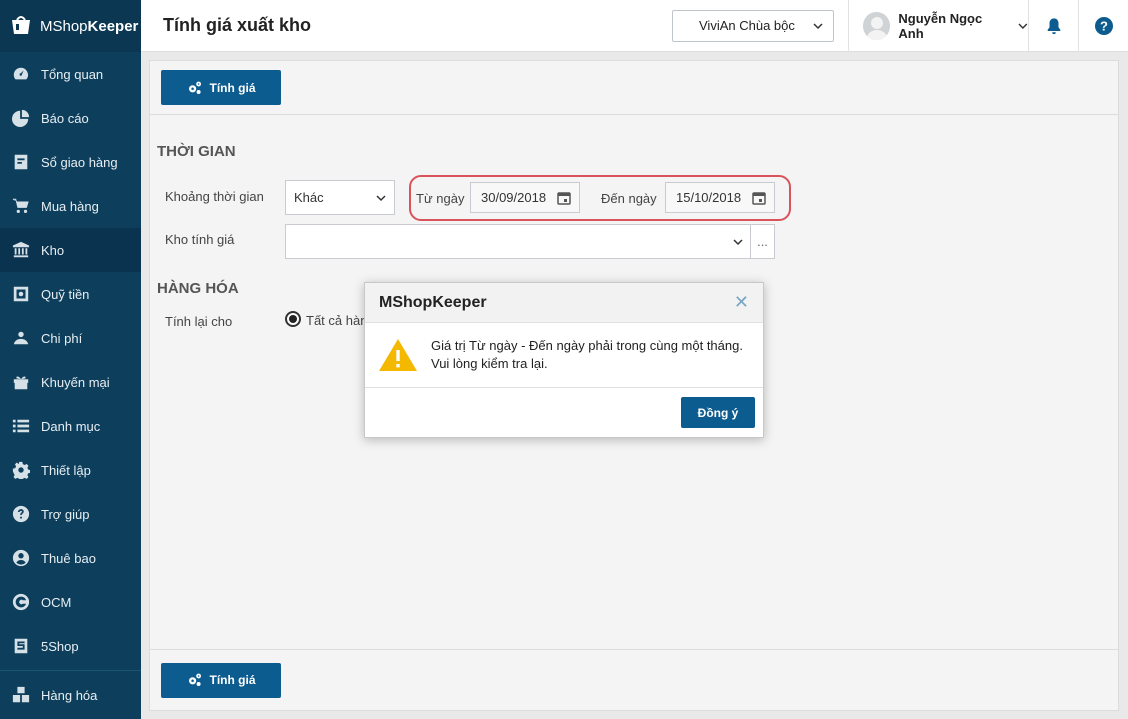 The height and width of the screenshot is (719, 1128). Describe the element at coordinates (877, 25) in the screenshot. I see `avatar` at that location.